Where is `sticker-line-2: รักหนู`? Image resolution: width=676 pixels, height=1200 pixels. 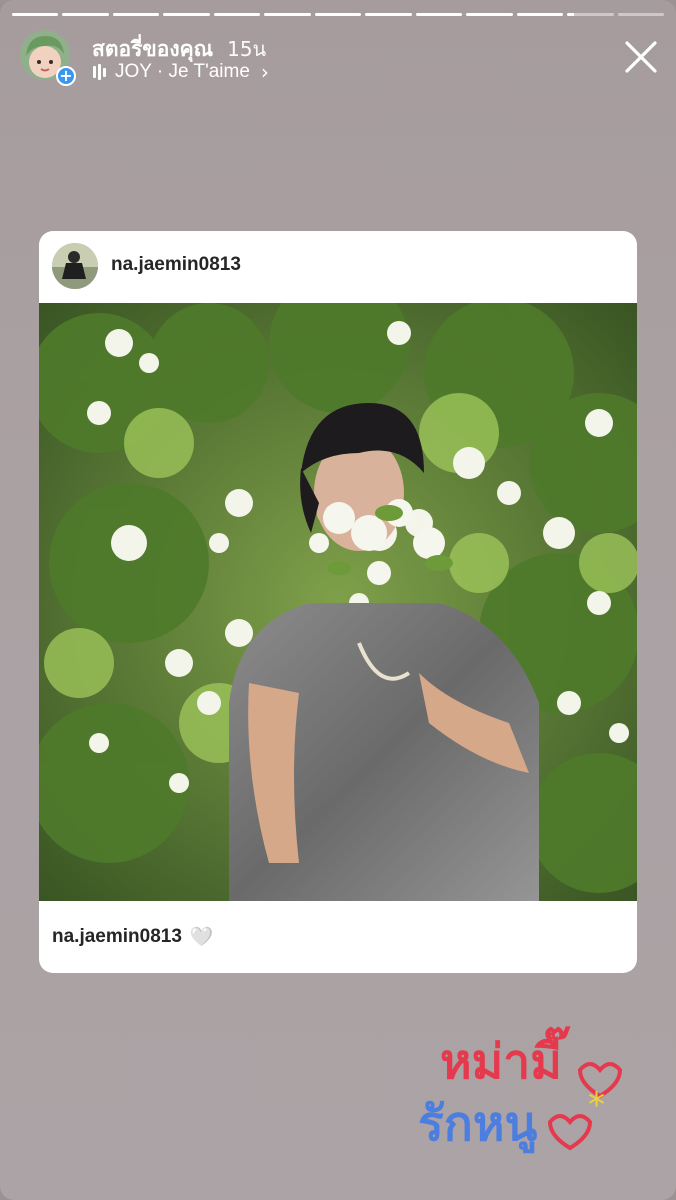 sticker-line-2: รักหนู is located at coordinates (477, 1125).